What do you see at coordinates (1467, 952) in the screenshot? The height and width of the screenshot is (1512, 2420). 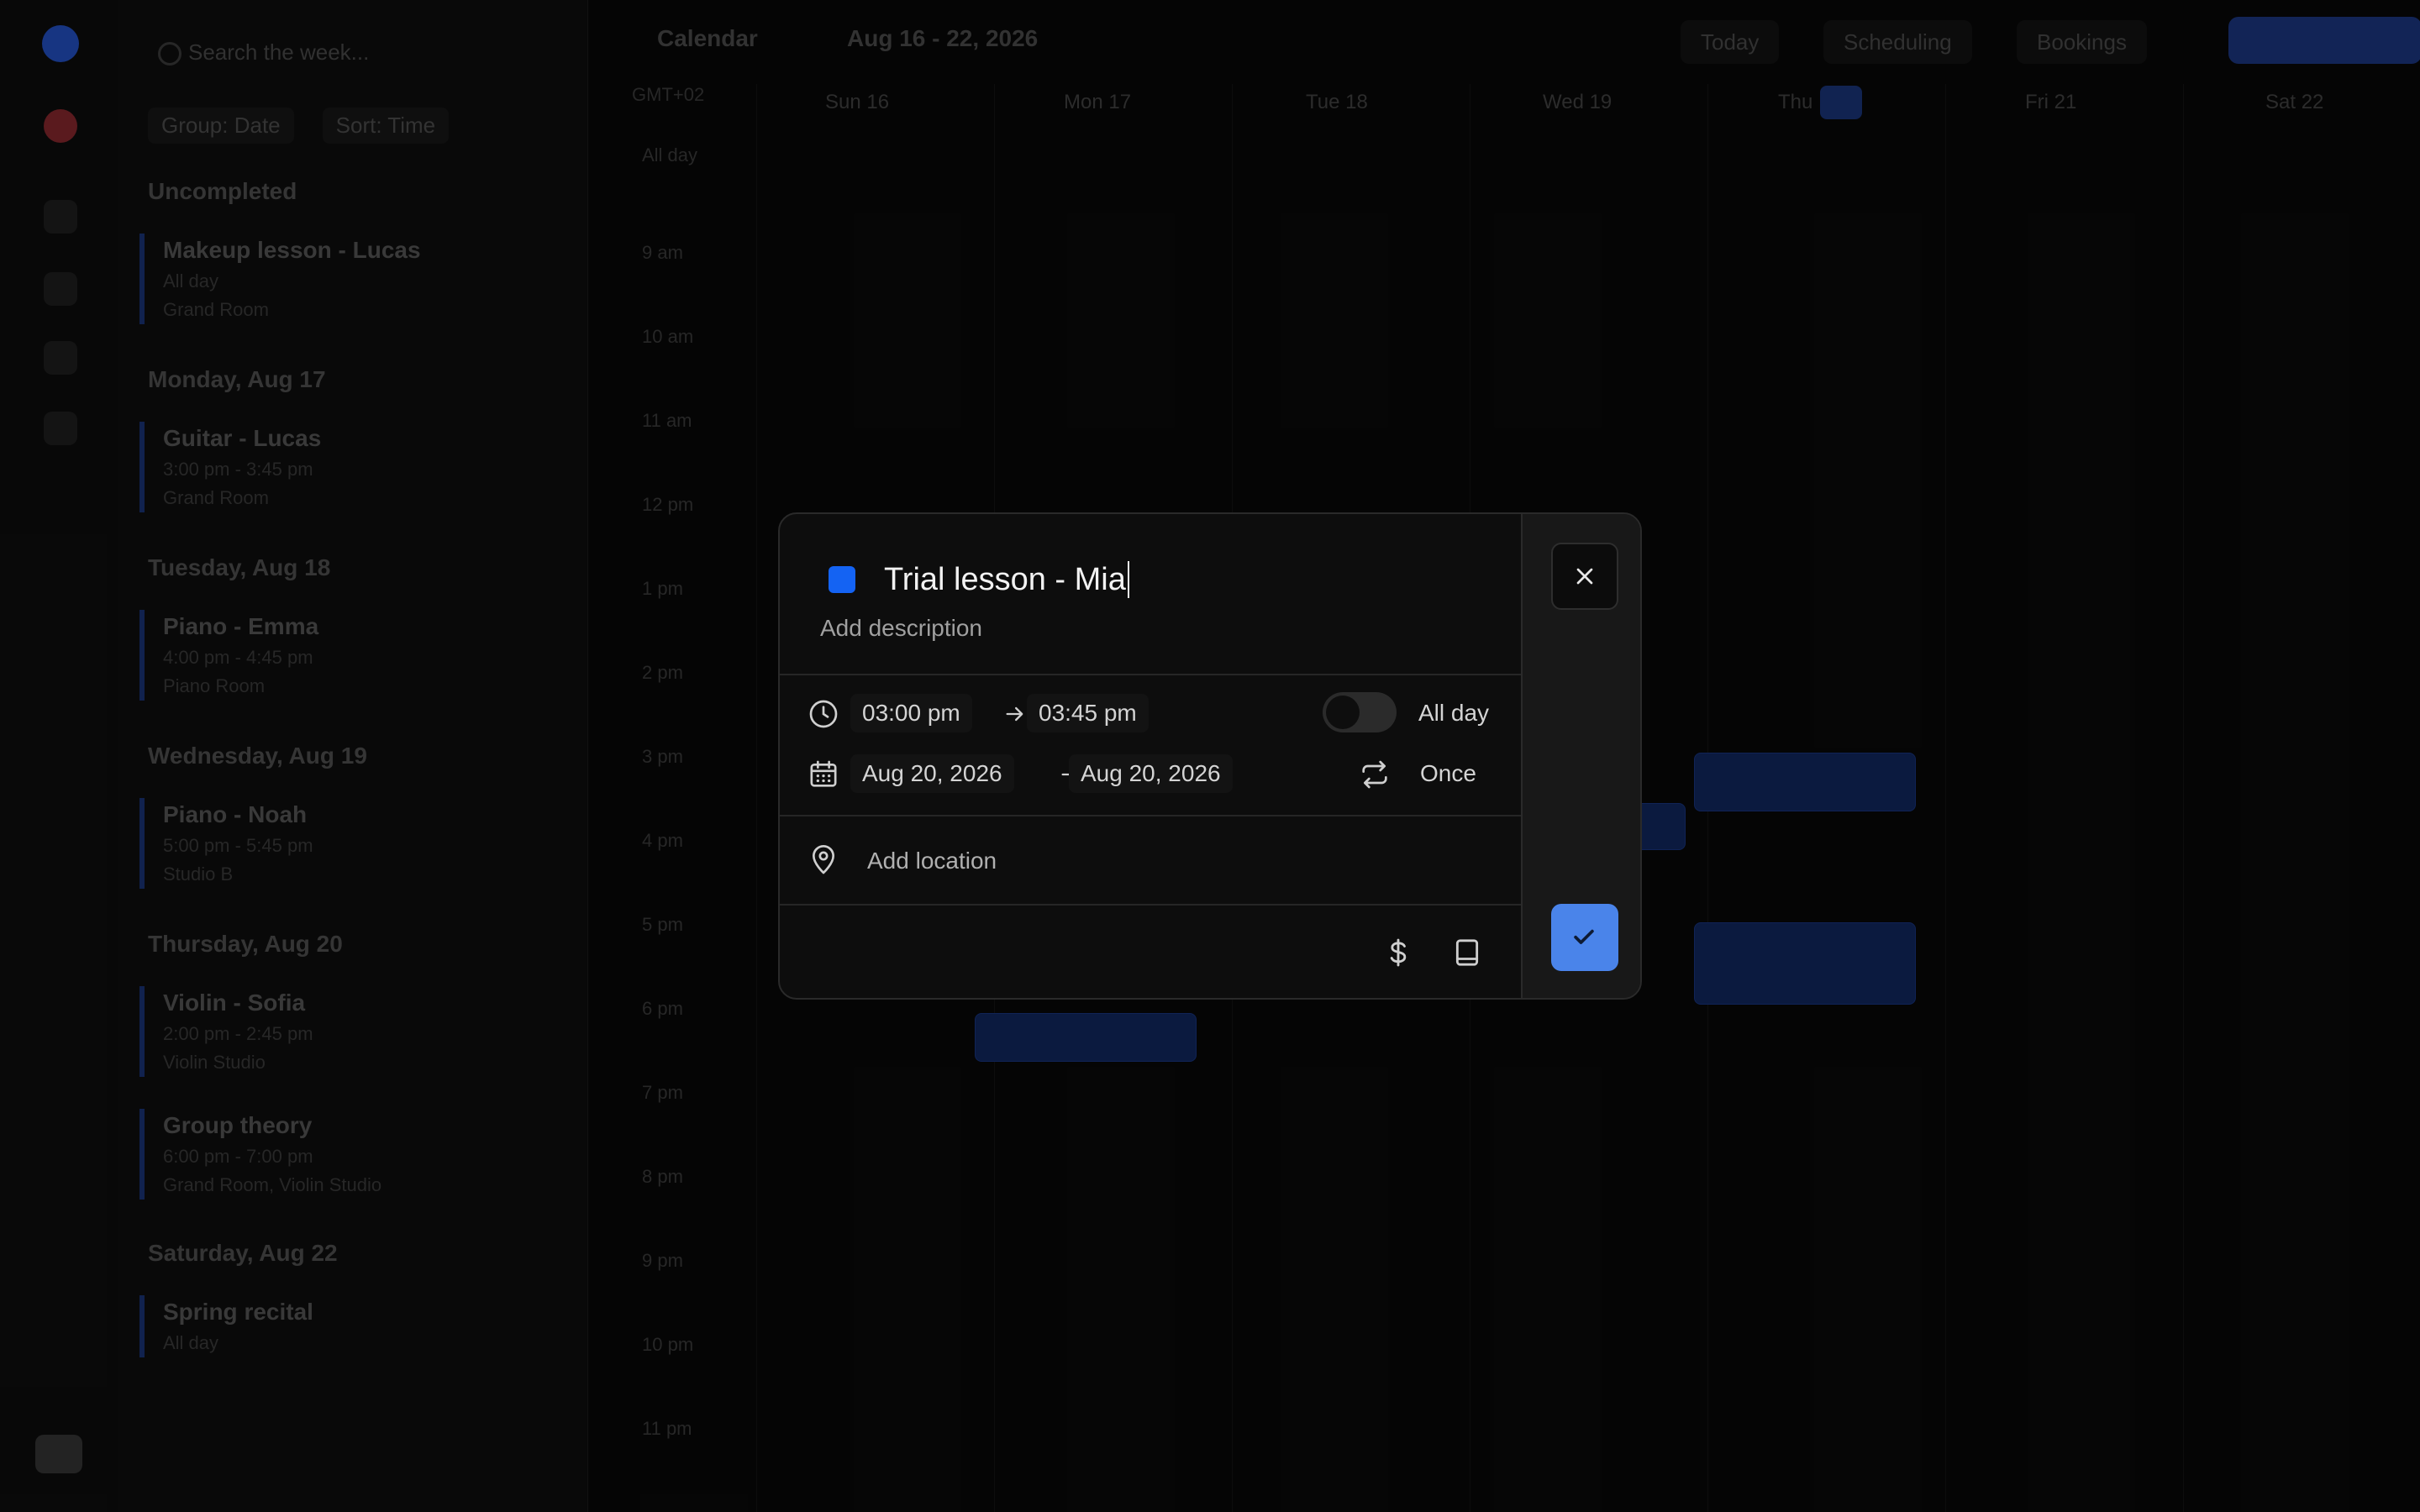 I see `book-icon` at bounding box center [1467, 952].